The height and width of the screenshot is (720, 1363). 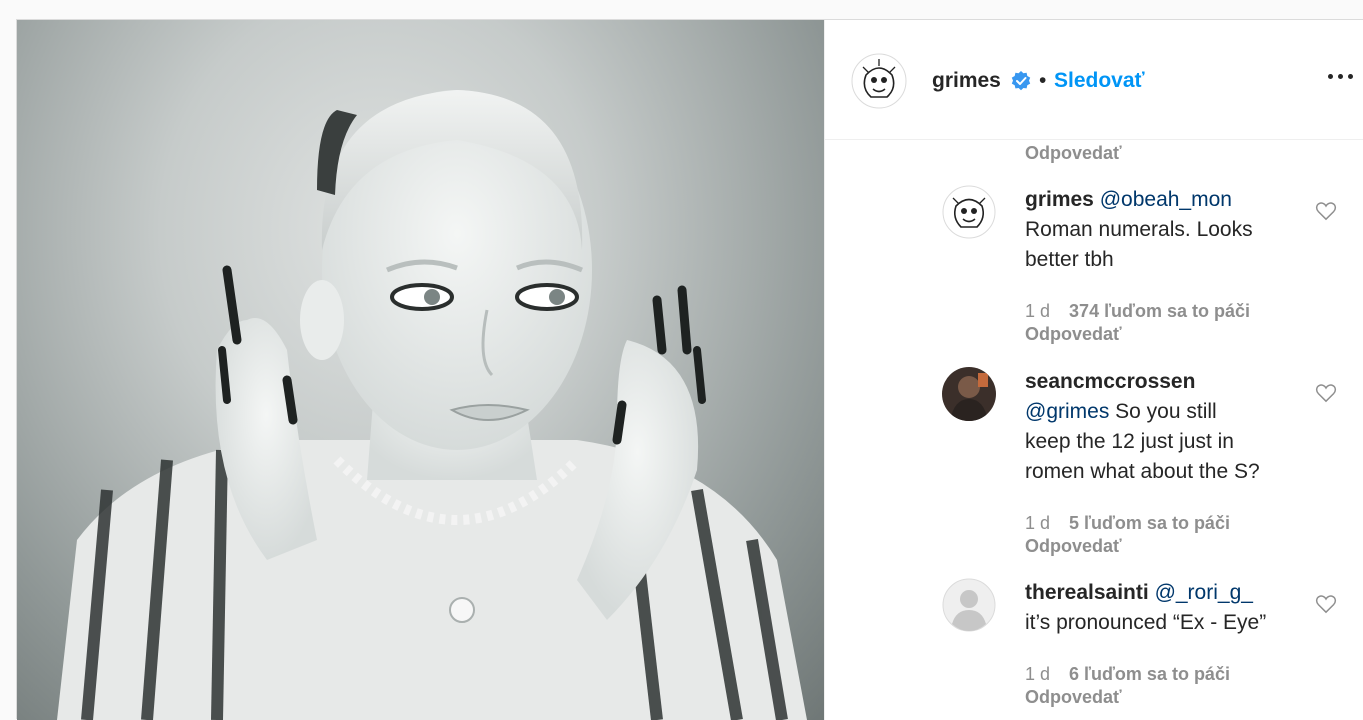 I want to click on comment-username: therealsainti, so click(x=1087, y=592).